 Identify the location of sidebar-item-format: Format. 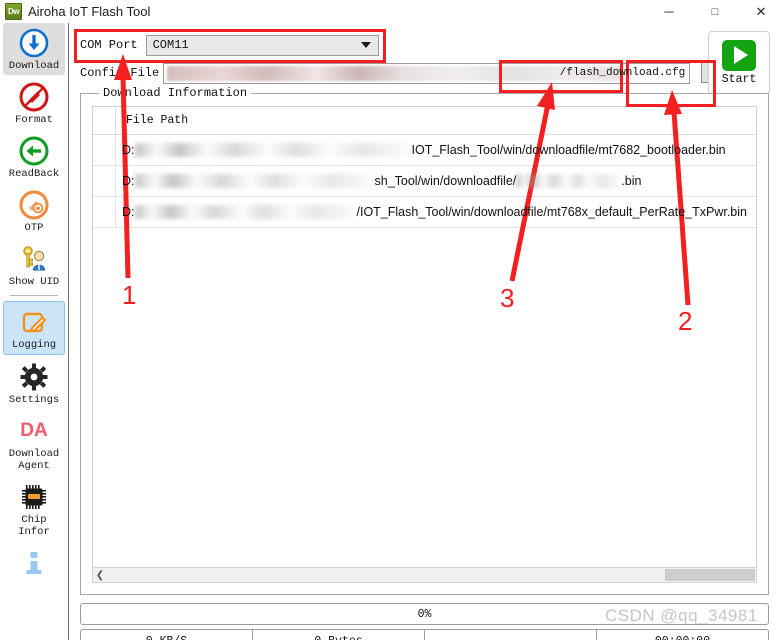
(34, 103).